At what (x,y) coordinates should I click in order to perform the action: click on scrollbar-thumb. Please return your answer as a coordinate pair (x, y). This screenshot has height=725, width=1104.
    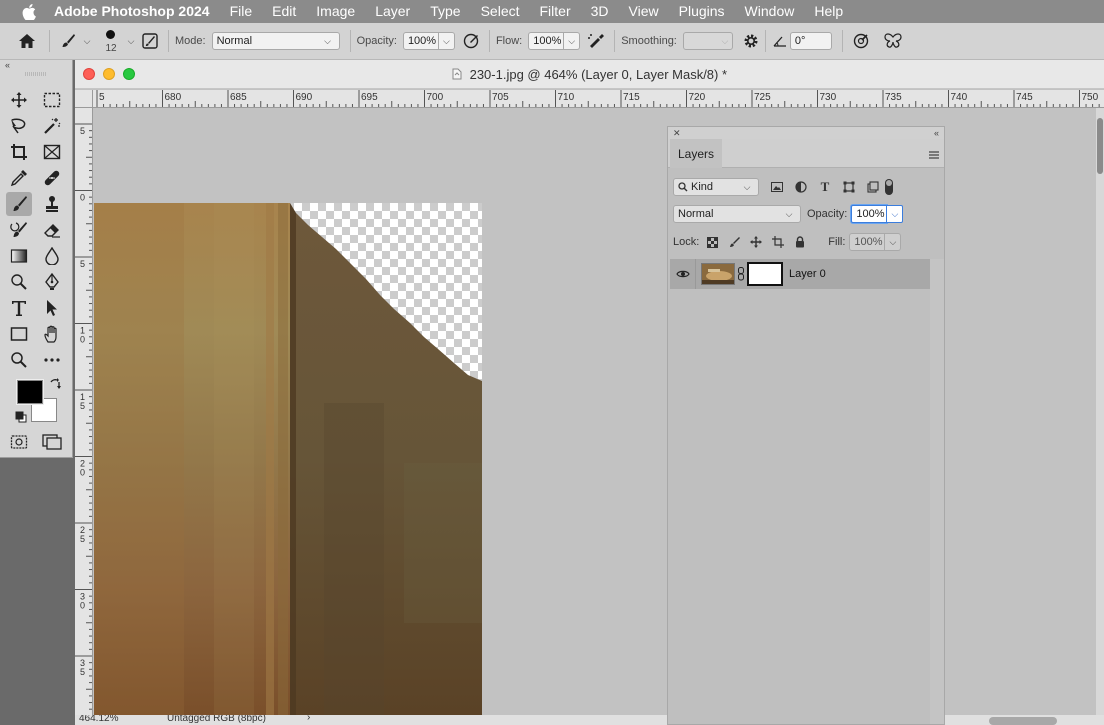
    Looking at the image, I should click on (1100, 146).